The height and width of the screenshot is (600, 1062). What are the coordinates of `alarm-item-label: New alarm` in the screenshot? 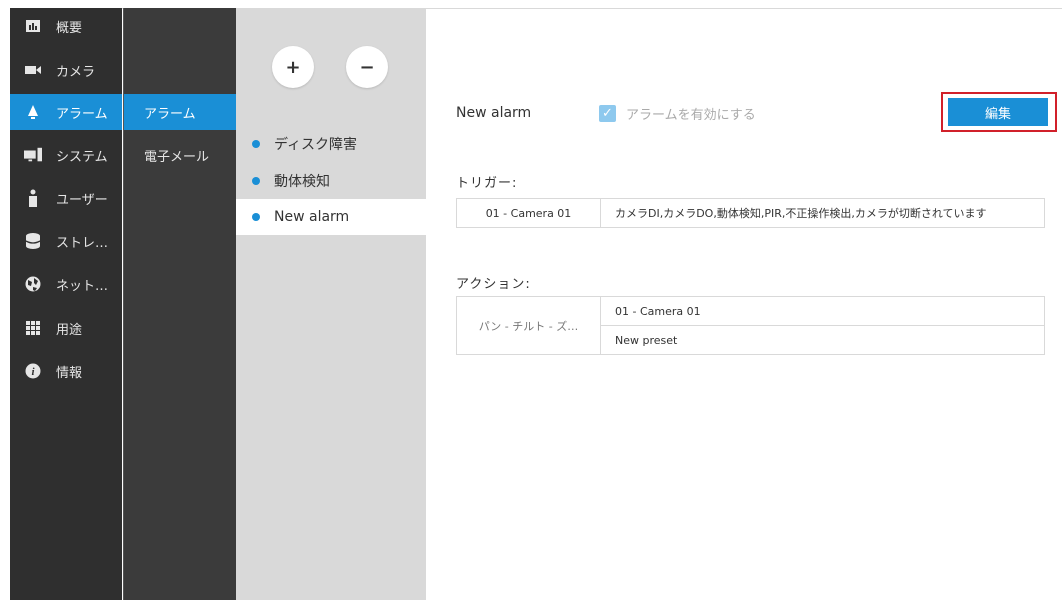 It's located at (312, 217).